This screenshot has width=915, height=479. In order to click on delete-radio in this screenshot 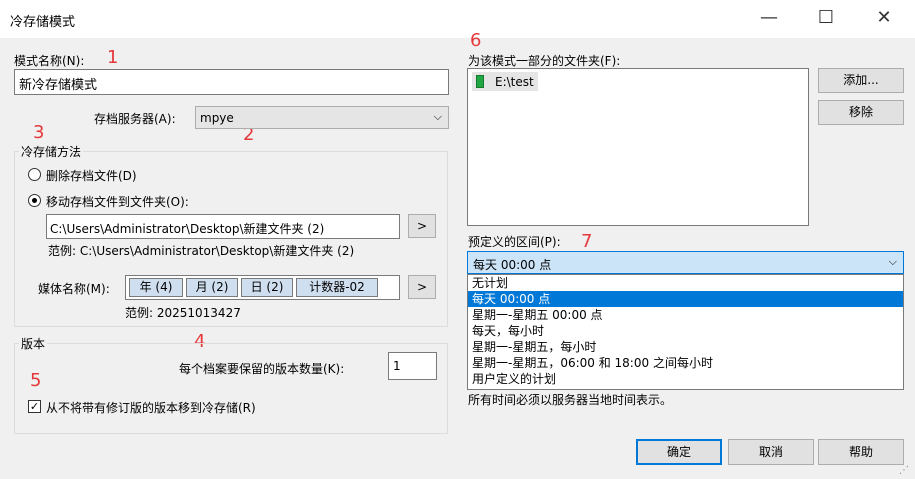, I will do `click(34, 174)`.